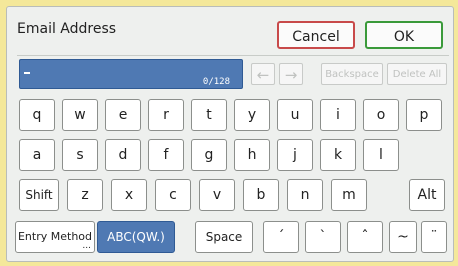 The image size is (458, 266). Describe the element at coordinates (338, 115) in the screenshot. I see `key-i: i` at that location.